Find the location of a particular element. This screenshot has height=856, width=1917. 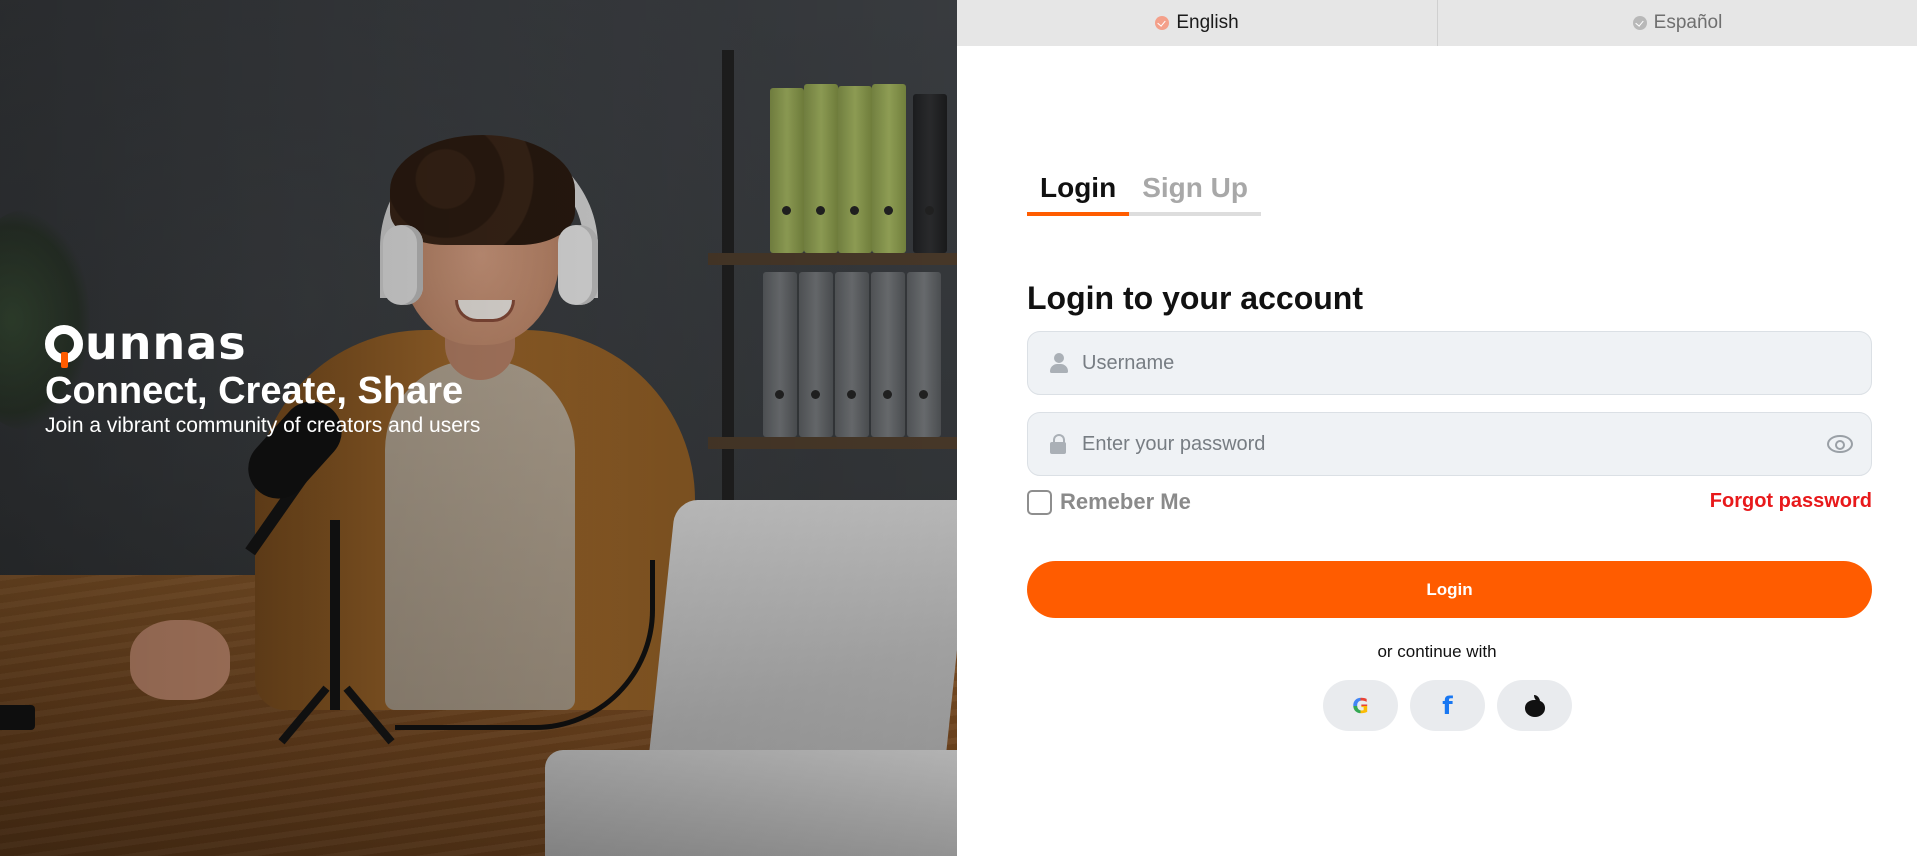

facebook-login-button: f is located at coordinates (1447, 705).